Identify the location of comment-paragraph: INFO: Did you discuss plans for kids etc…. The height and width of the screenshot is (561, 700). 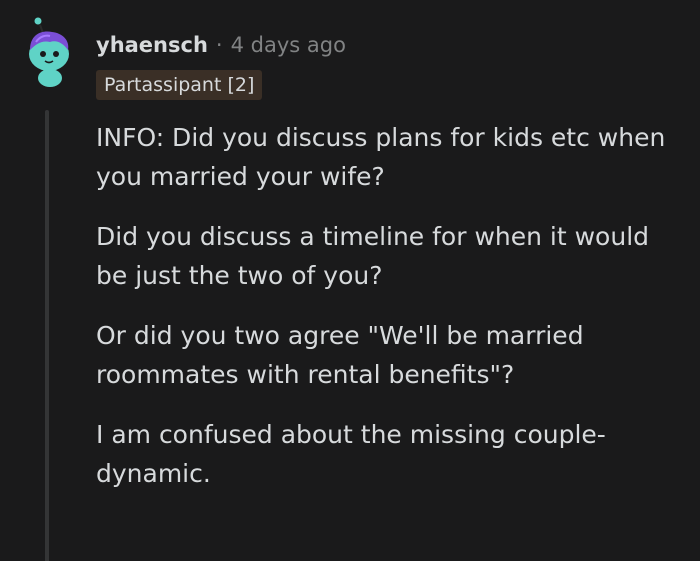
(381, 157).